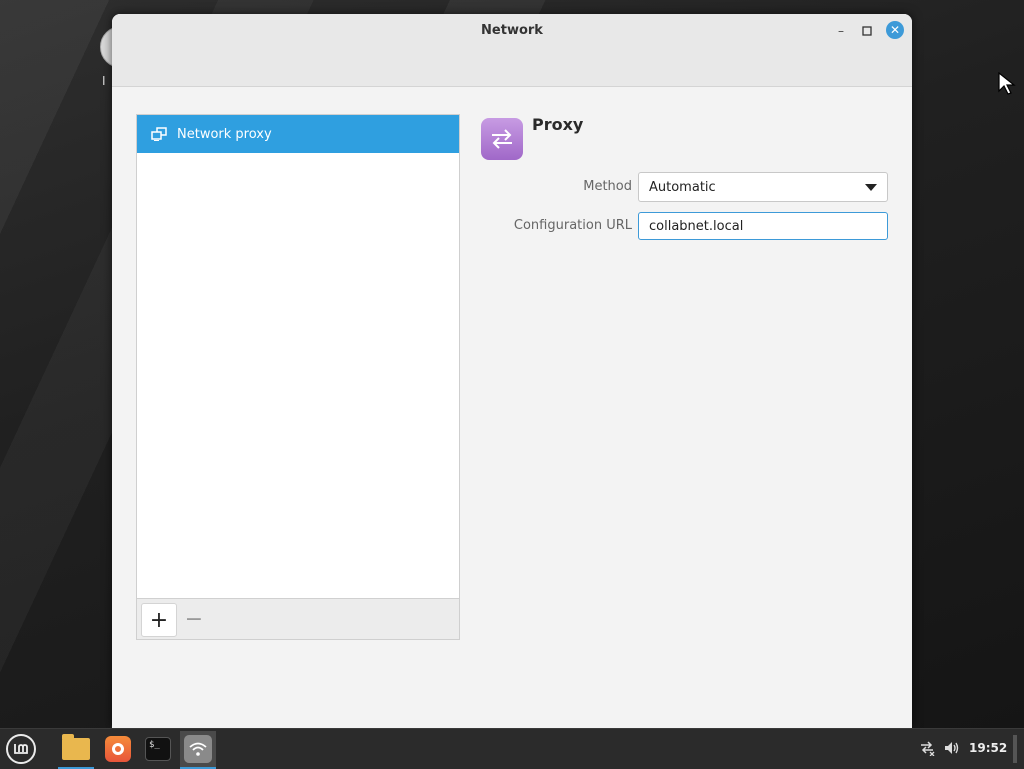 The image size is (1024, 769). What do you see at coordinates (682, 187) in the screenshot?
I see `method-value: Automatic` at bounding box center [682, 187].